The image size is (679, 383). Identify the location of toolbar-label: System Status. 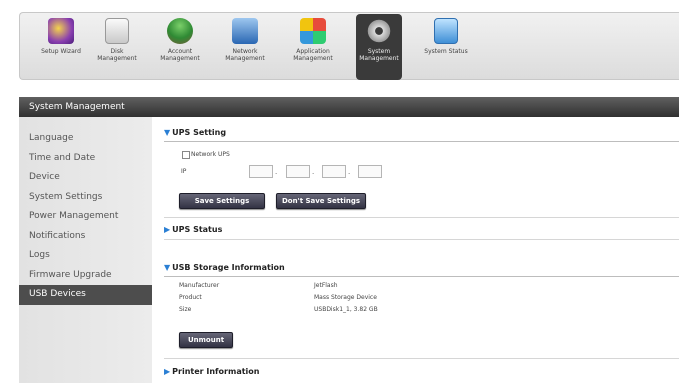
(446, 51).